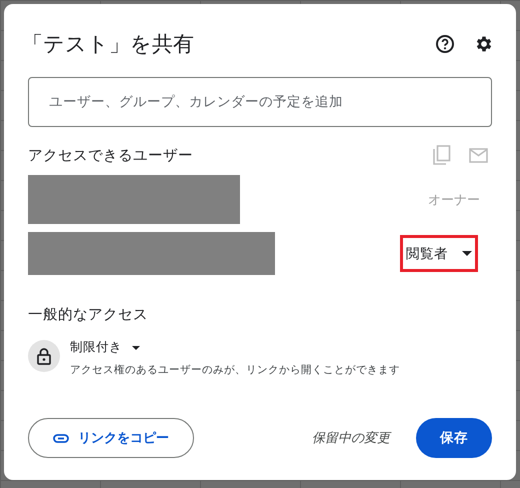 The image size is (520, 488). Describe the element at coordinates (88, 315) in the screenshot. I see `section-heading: 一般的なアクセス` at that location.